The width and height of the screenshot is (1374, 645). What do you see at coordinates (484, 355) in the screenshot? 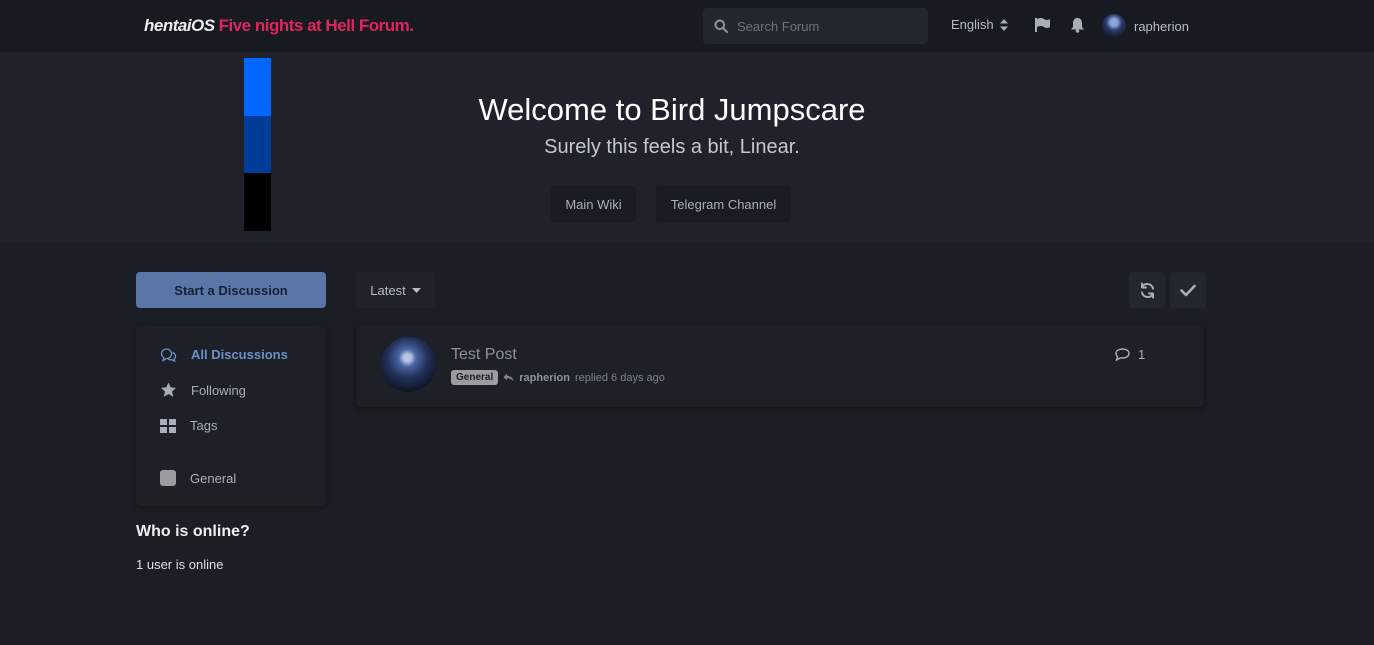
I see `discussion-title: Test Post` at bounding box center [484, 355].